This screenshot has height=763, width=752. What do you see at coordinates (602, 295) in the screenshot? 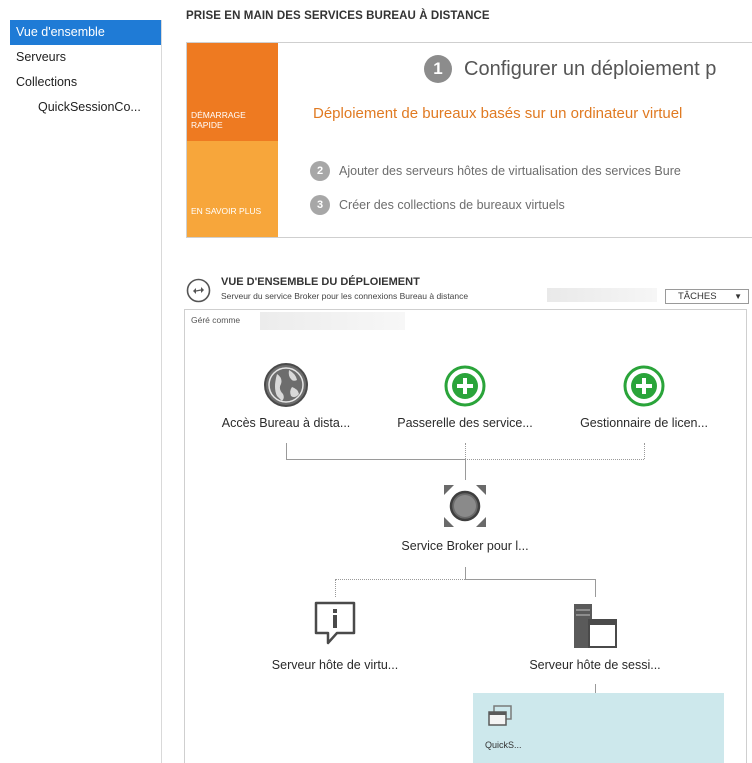
I see `redacted-server-name` at bounding box center [602, 295].